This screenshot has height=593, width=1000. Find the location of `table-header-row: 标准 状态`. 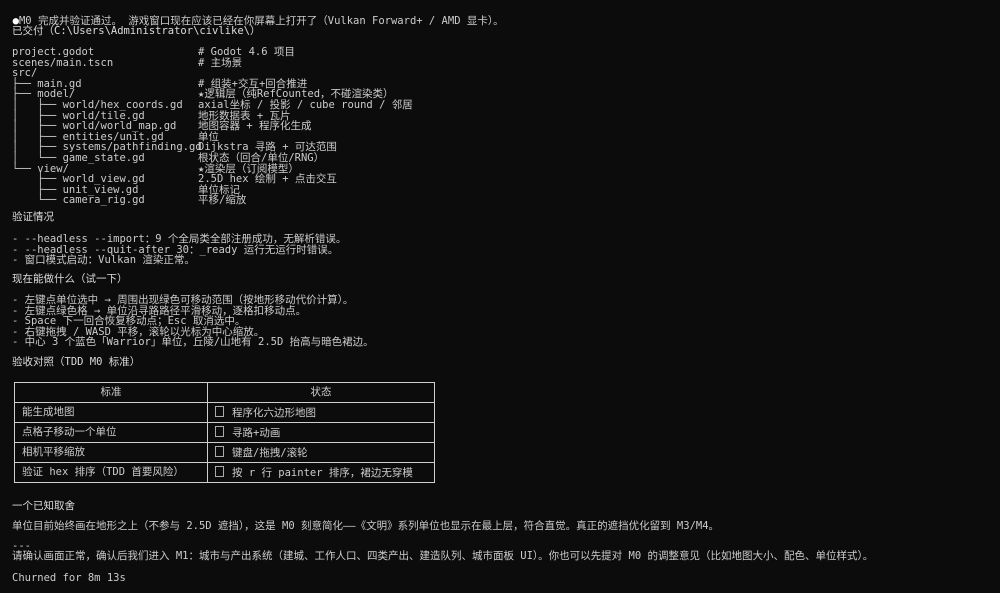

table-header-row: 标准 状态 is located at coordinates (224, 392).